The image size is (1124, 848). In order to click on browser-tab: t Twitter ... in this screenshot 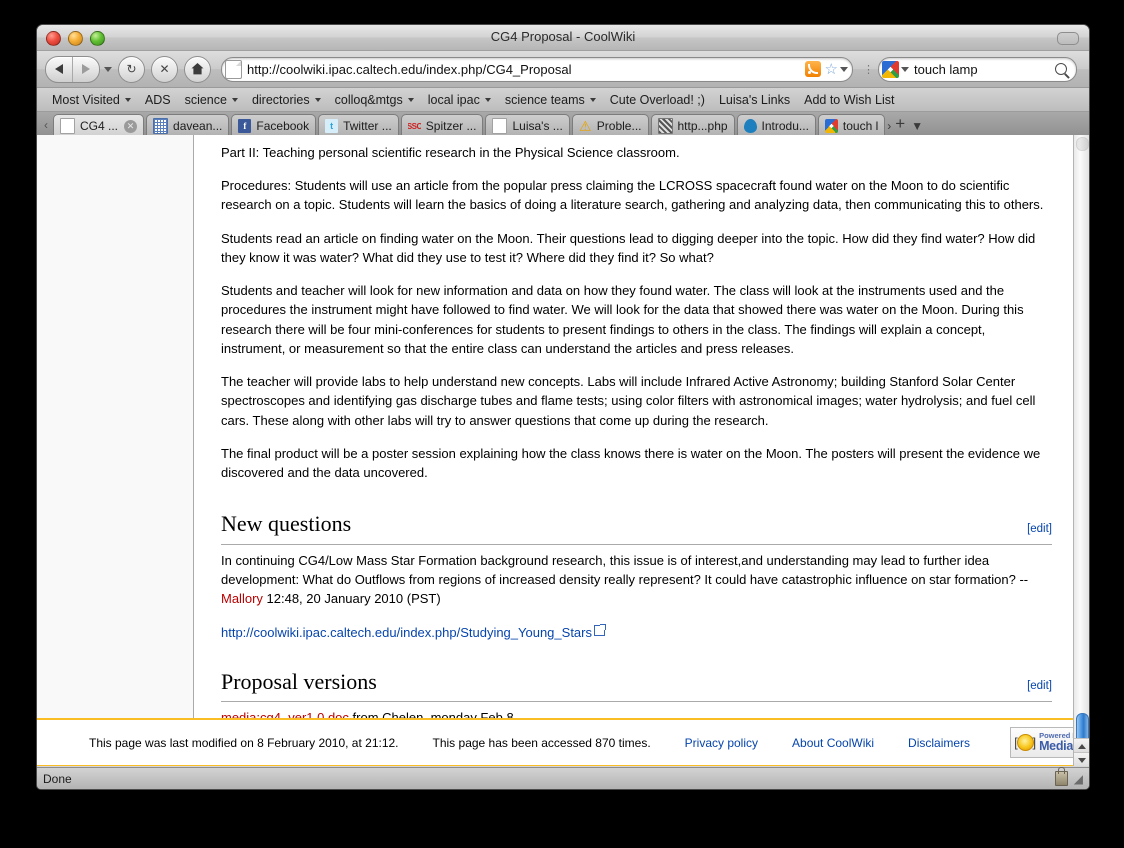, I will do `click(358, 125)`.